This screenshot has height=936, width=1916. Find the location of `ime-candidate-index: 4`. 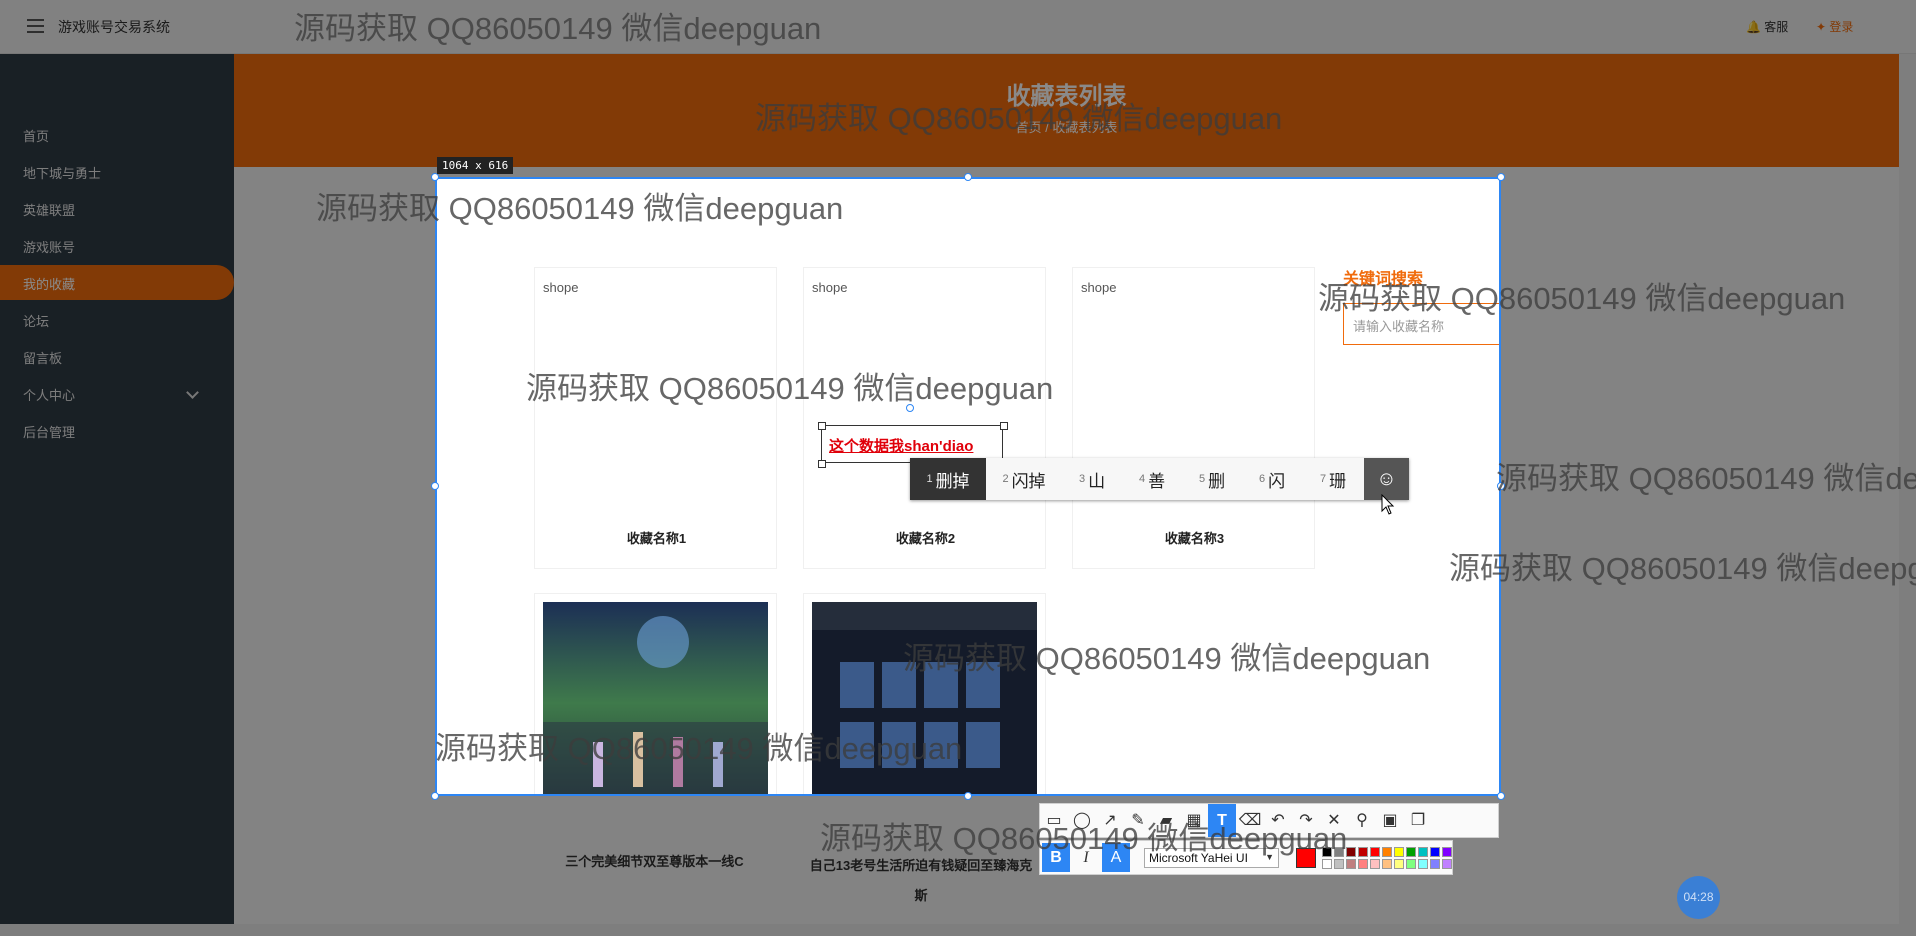

ime-candidate-index: 4 is located at coordinates (1142, 479).